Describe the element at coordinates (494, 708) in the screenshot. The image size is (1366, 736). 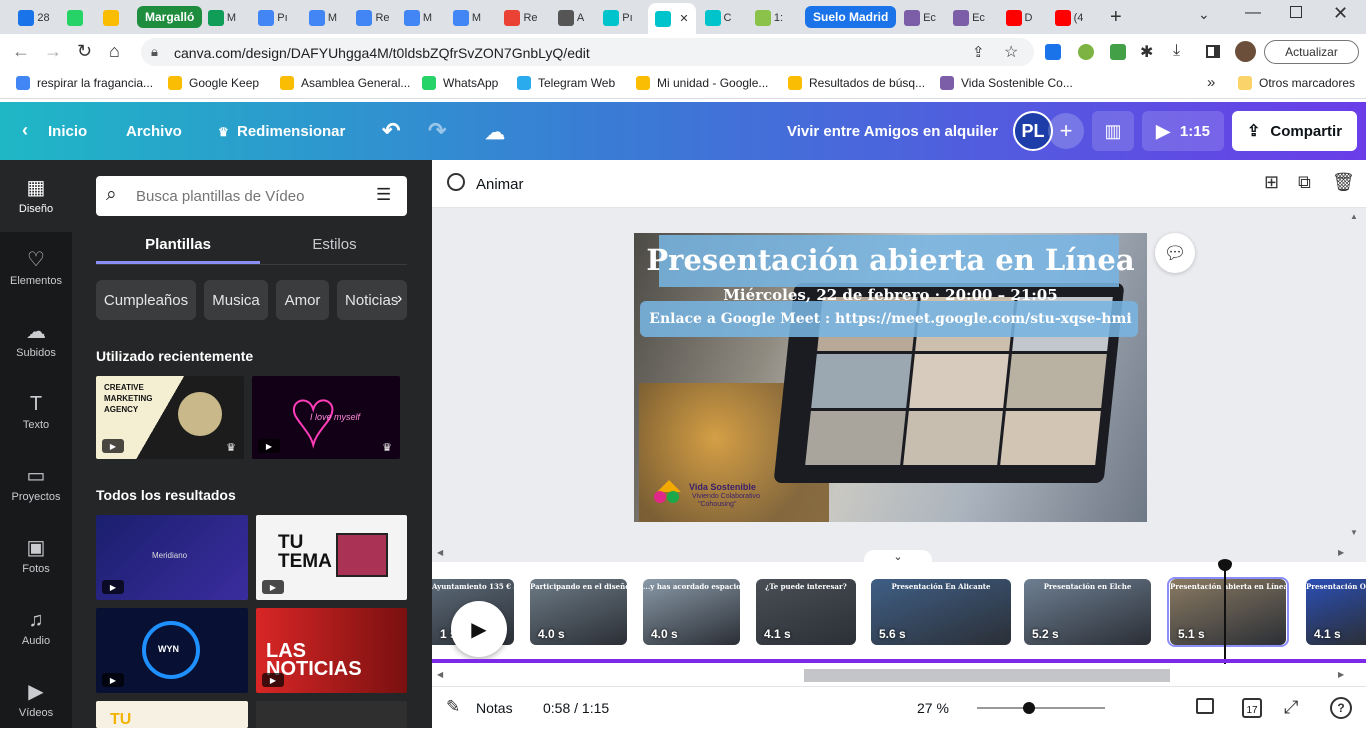
I see `notes-button: Notas` at that location.